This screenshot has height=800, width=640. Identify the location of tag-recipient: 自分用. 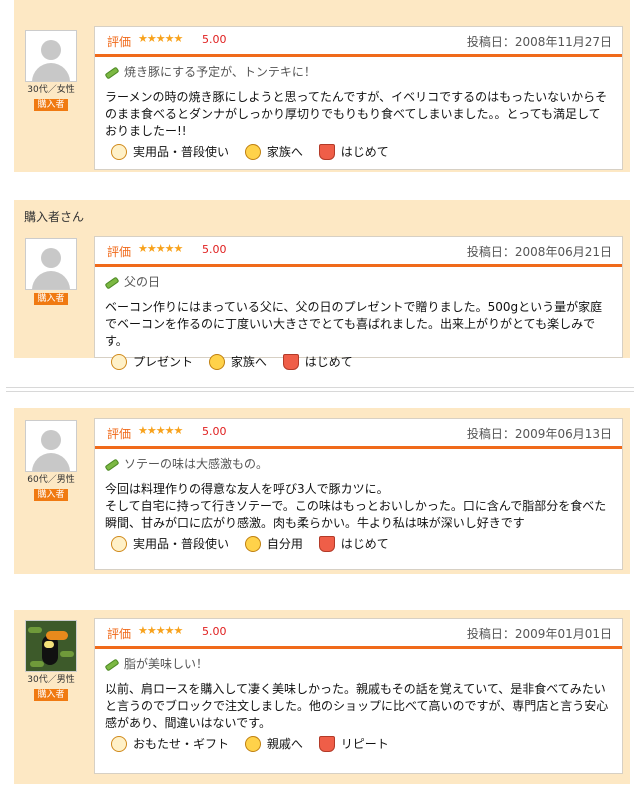
(273, 544).